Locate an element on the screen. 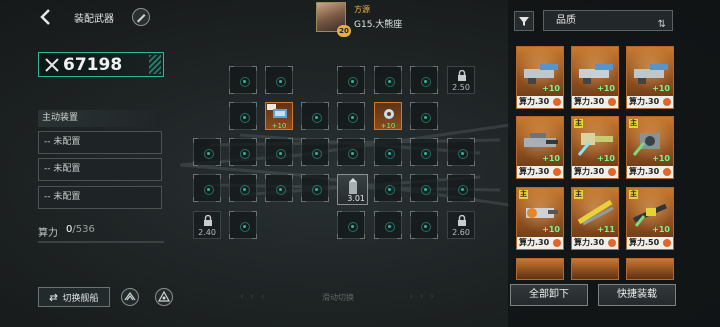  sort-label: 品质 is located at coordinates (566, 20).